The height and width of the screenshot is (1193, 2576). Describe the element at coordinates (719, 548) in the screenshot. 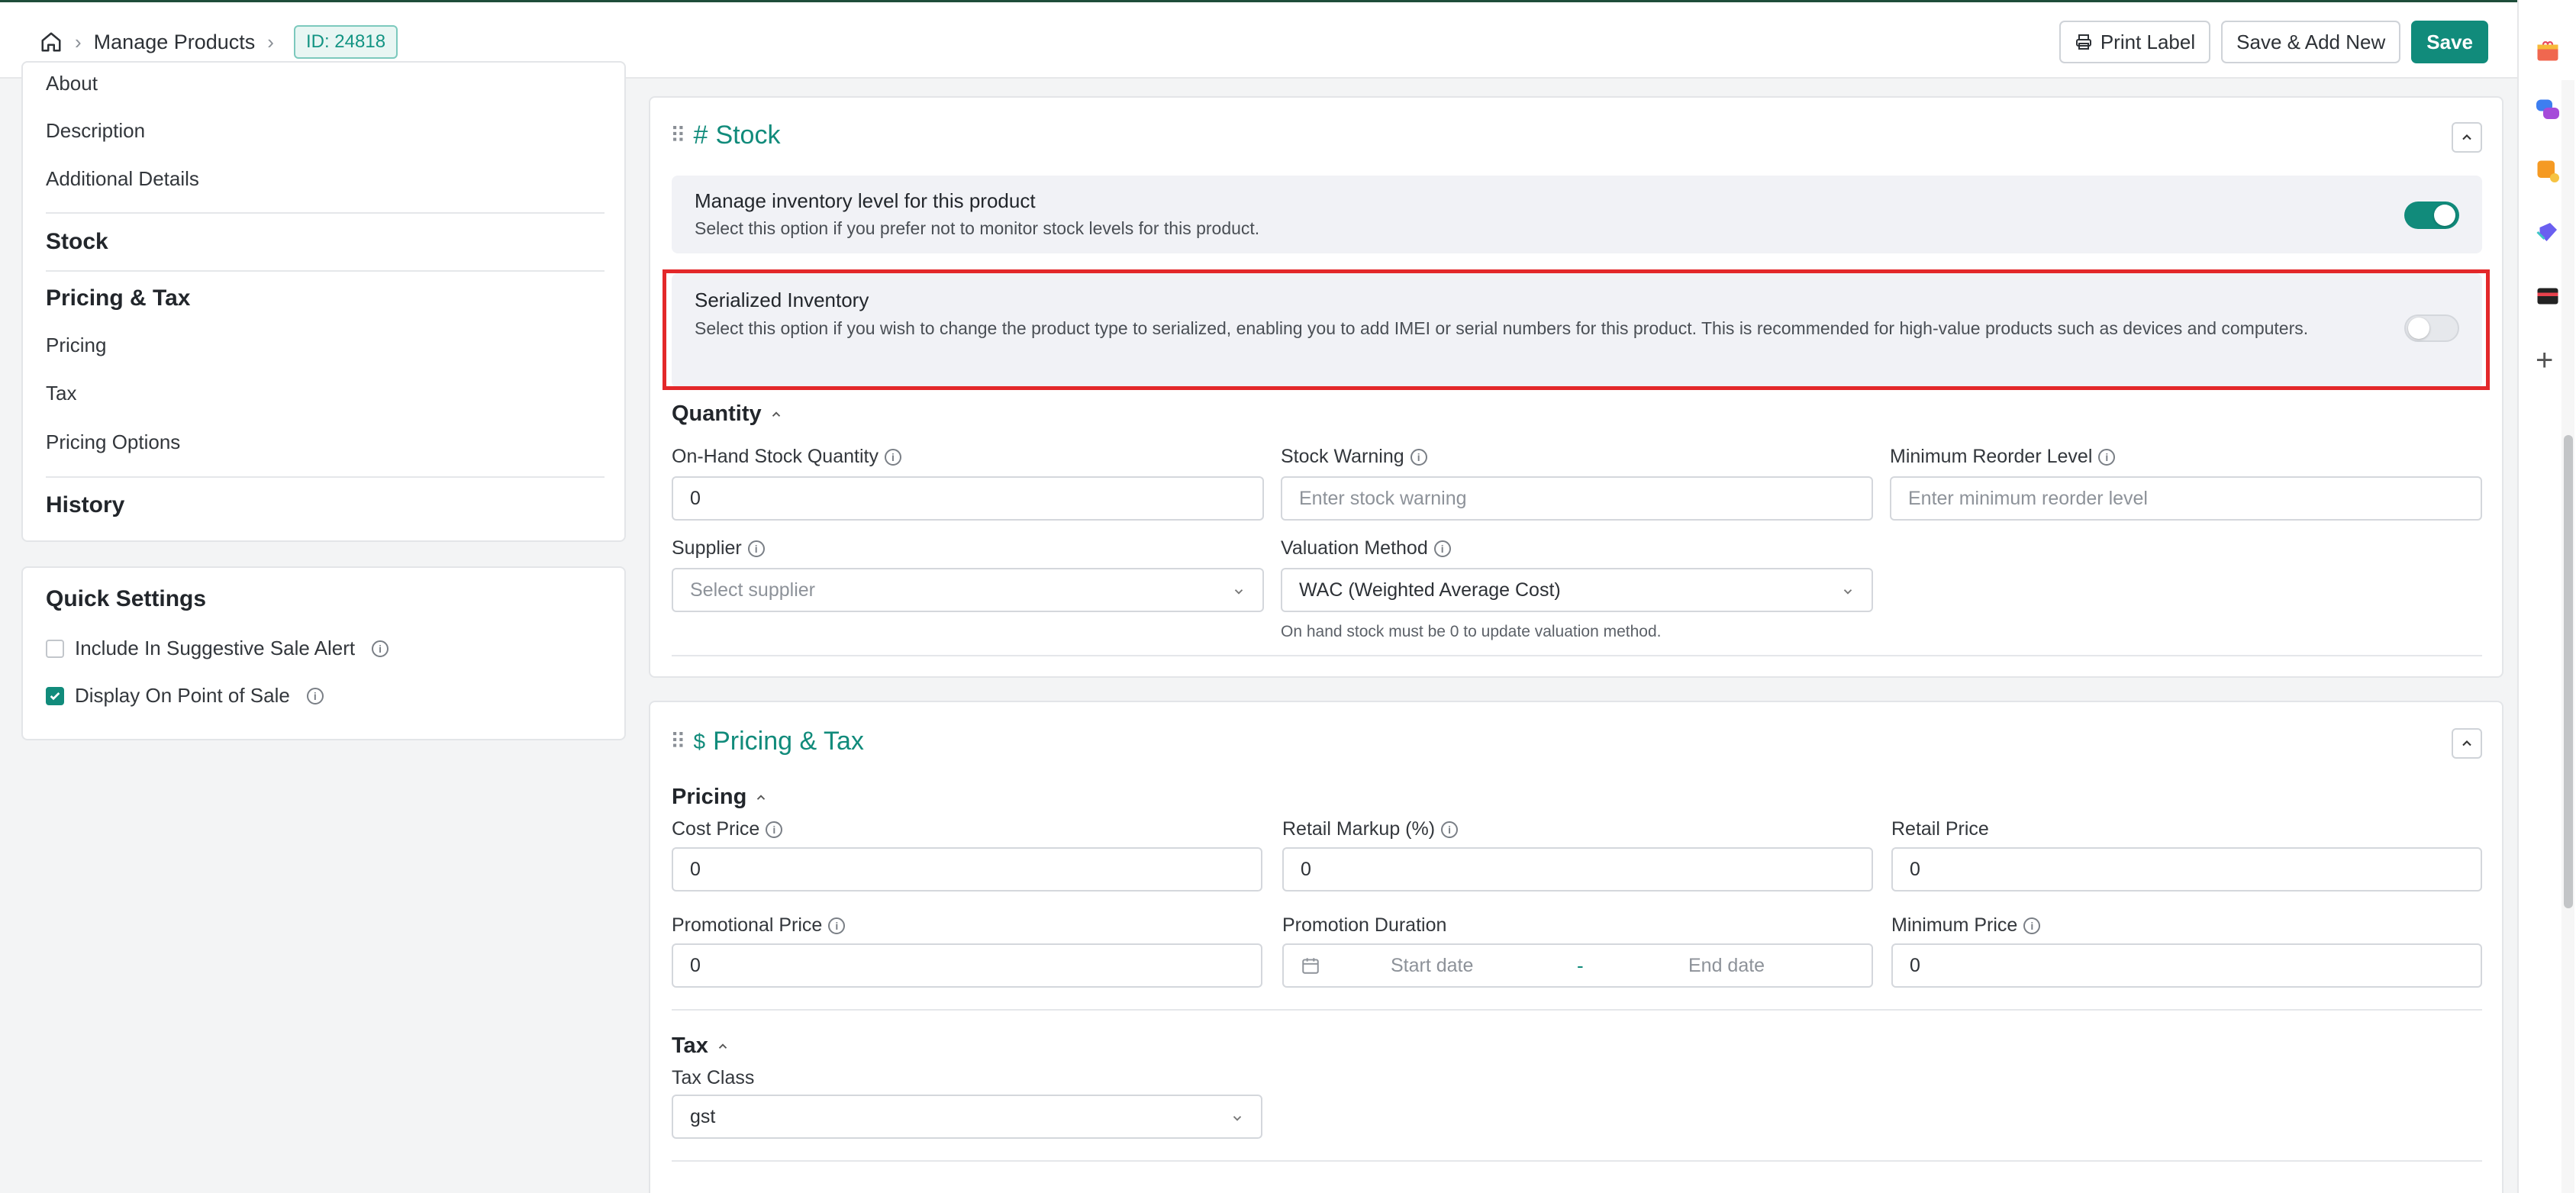

I see `supplier-label: Supplier i` at that location.